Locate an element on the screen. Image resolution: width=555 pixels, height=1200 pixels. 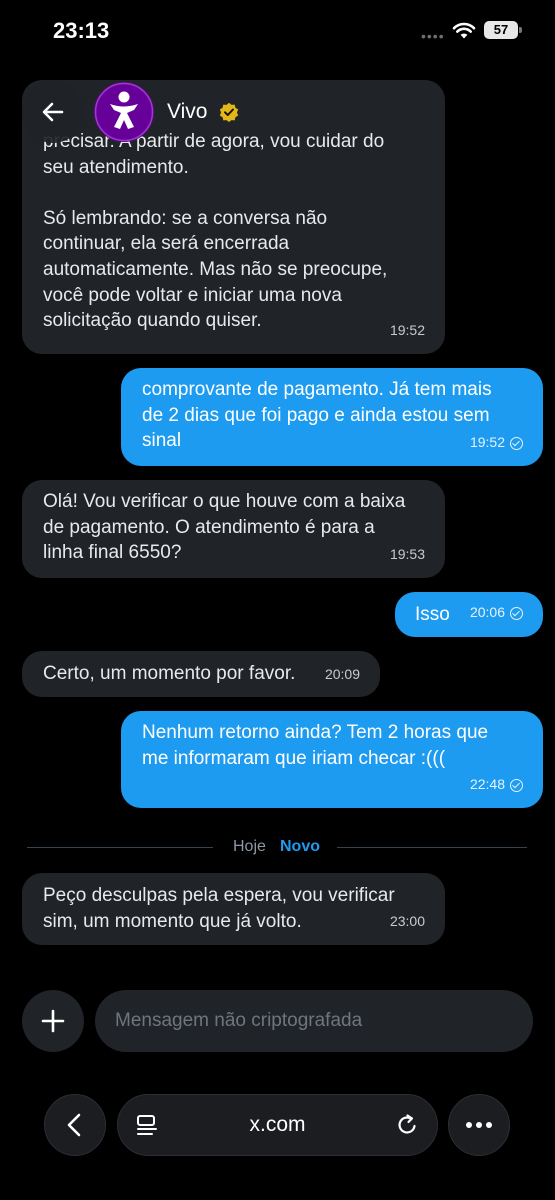
conversation-header: Vivo is located at coordinates (277, 117).